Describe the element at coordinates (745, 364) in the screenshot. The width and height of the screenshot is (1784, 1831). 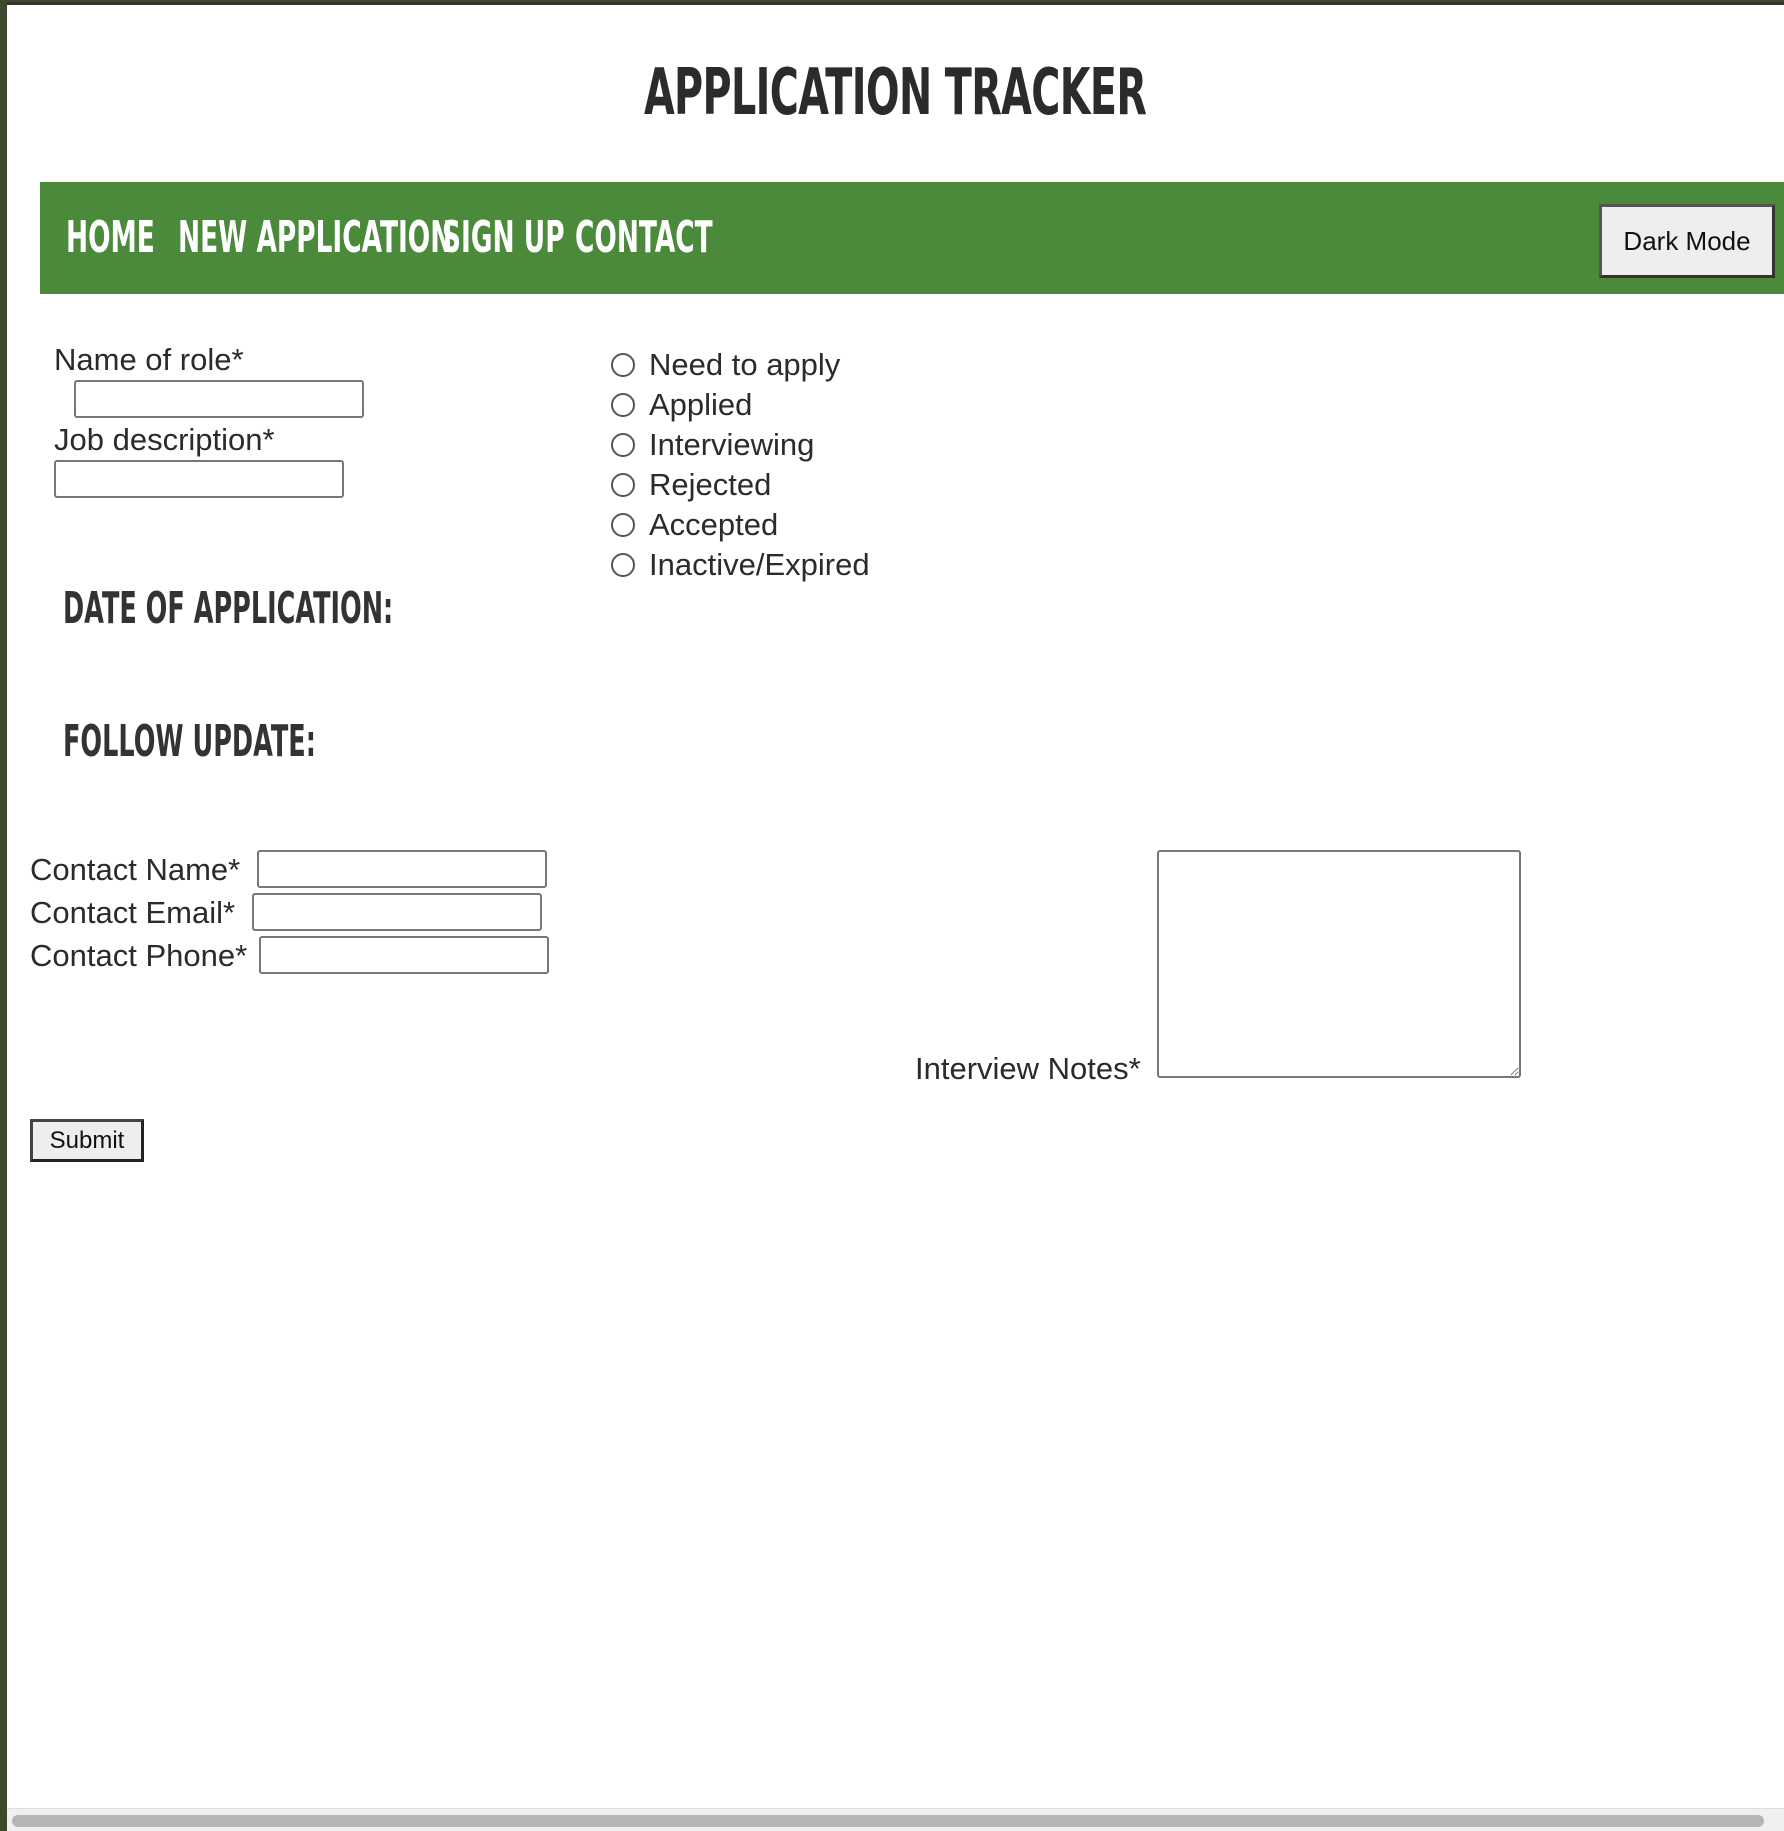
I see `radio-label: Need to apply` at that location.